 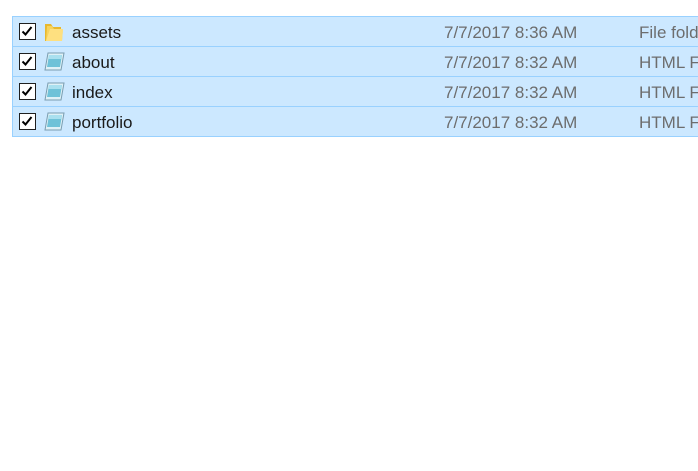 What do you see at coordinates (355, 91) in the screenshot?
I see `file-row-index: index 7/7/2017 8:32 AM HTML File` at bounding box center [355, 91].